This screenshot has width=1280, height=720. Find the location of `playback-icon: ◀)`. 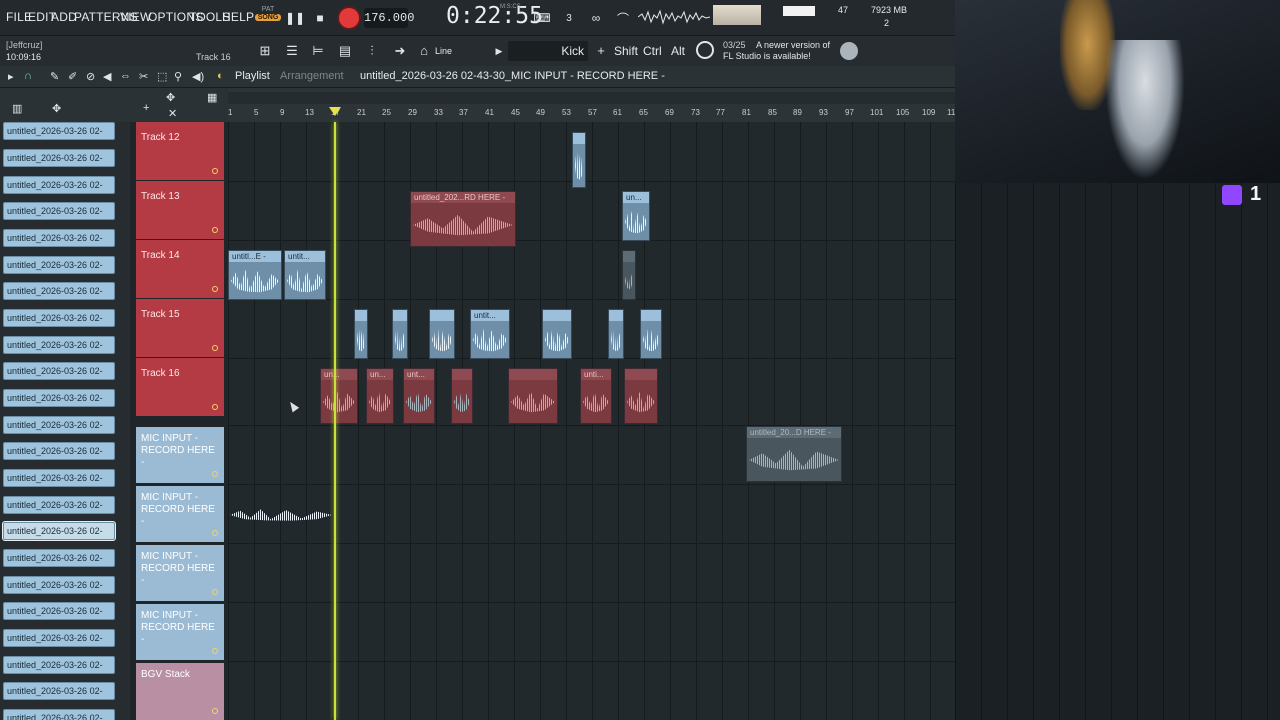

playback-icon: ◀) is located at coordinates (198, 76).